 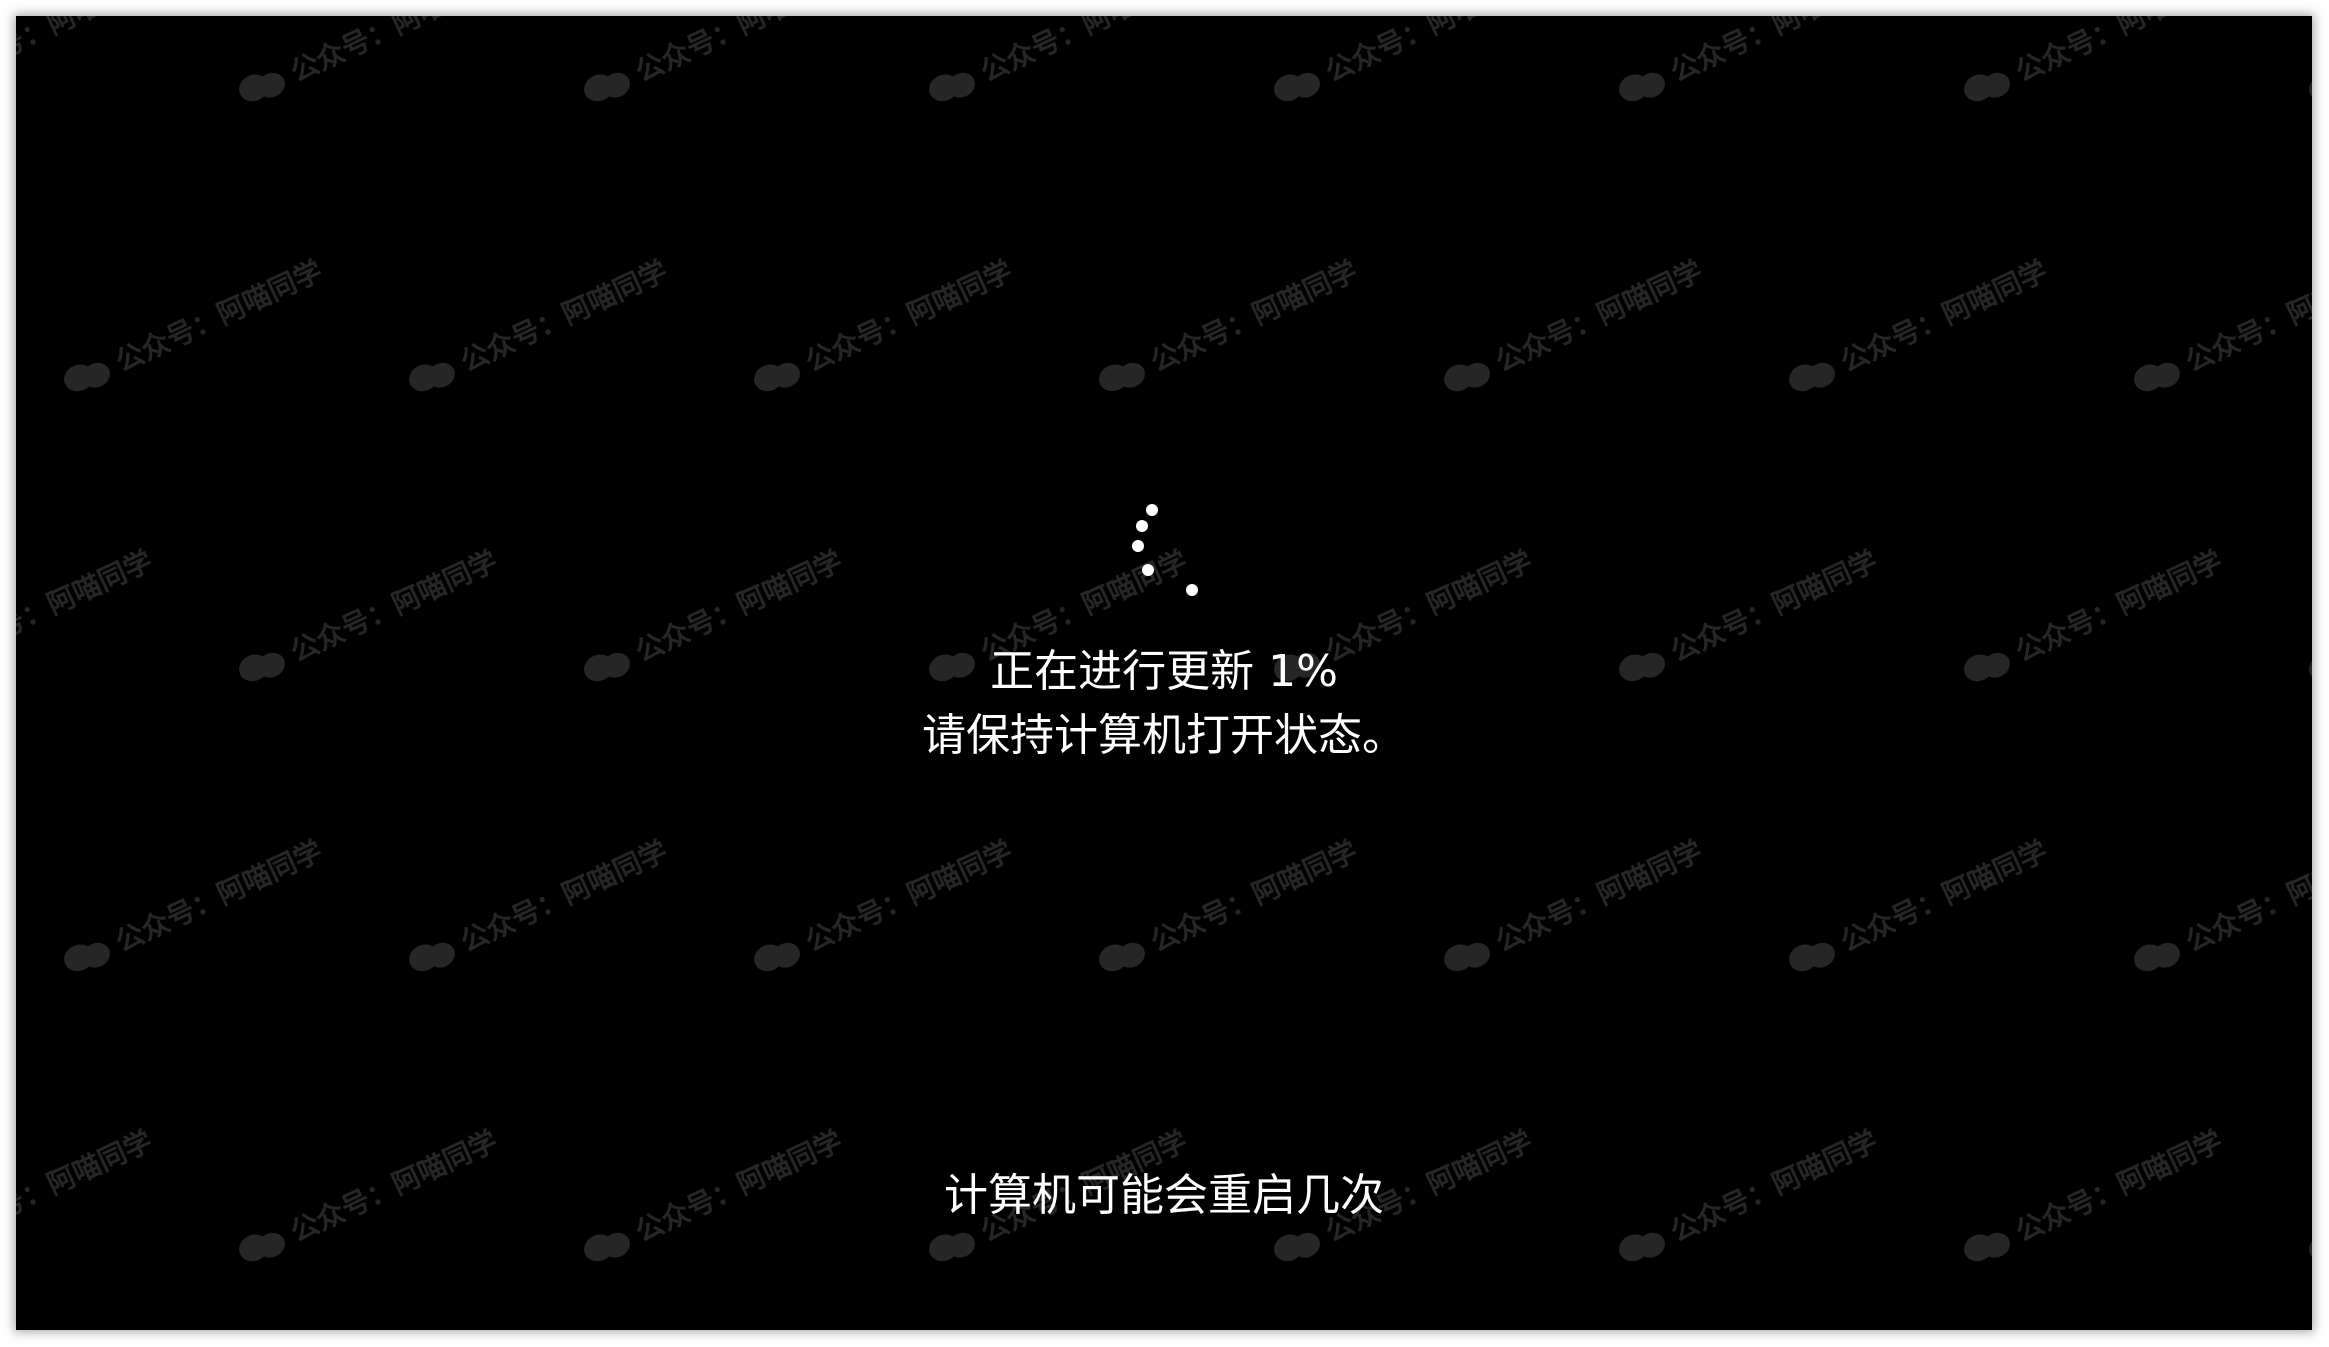 I want to click on loading-spinner, so click(x=1158, y=554).